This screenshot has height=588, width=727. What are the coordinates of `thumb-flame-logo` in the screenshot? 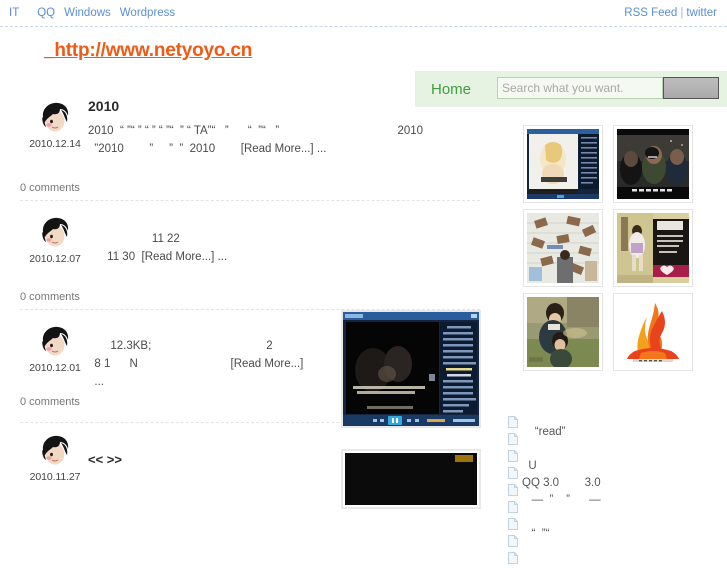 It's located at (653, 332).